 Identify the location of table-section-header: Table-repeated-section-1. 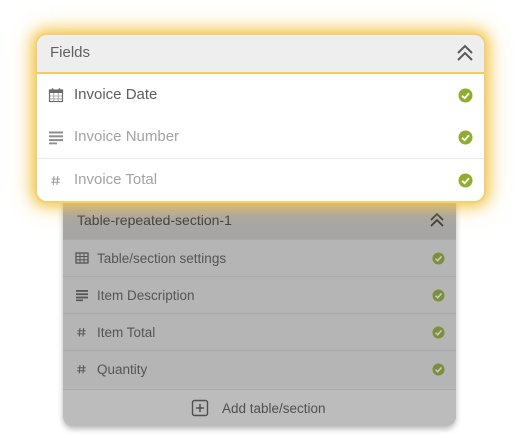
(259, 220).